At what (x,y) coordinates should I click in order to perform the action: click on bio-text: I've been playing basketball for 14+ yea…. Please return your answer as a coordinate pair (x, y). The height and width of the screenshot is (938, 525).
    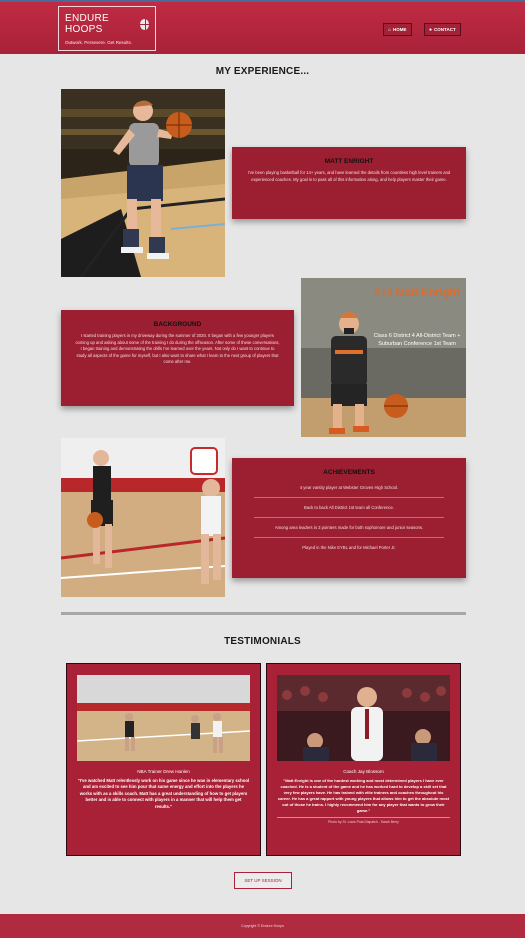
    Looking at the image, I should click on (349, 176).